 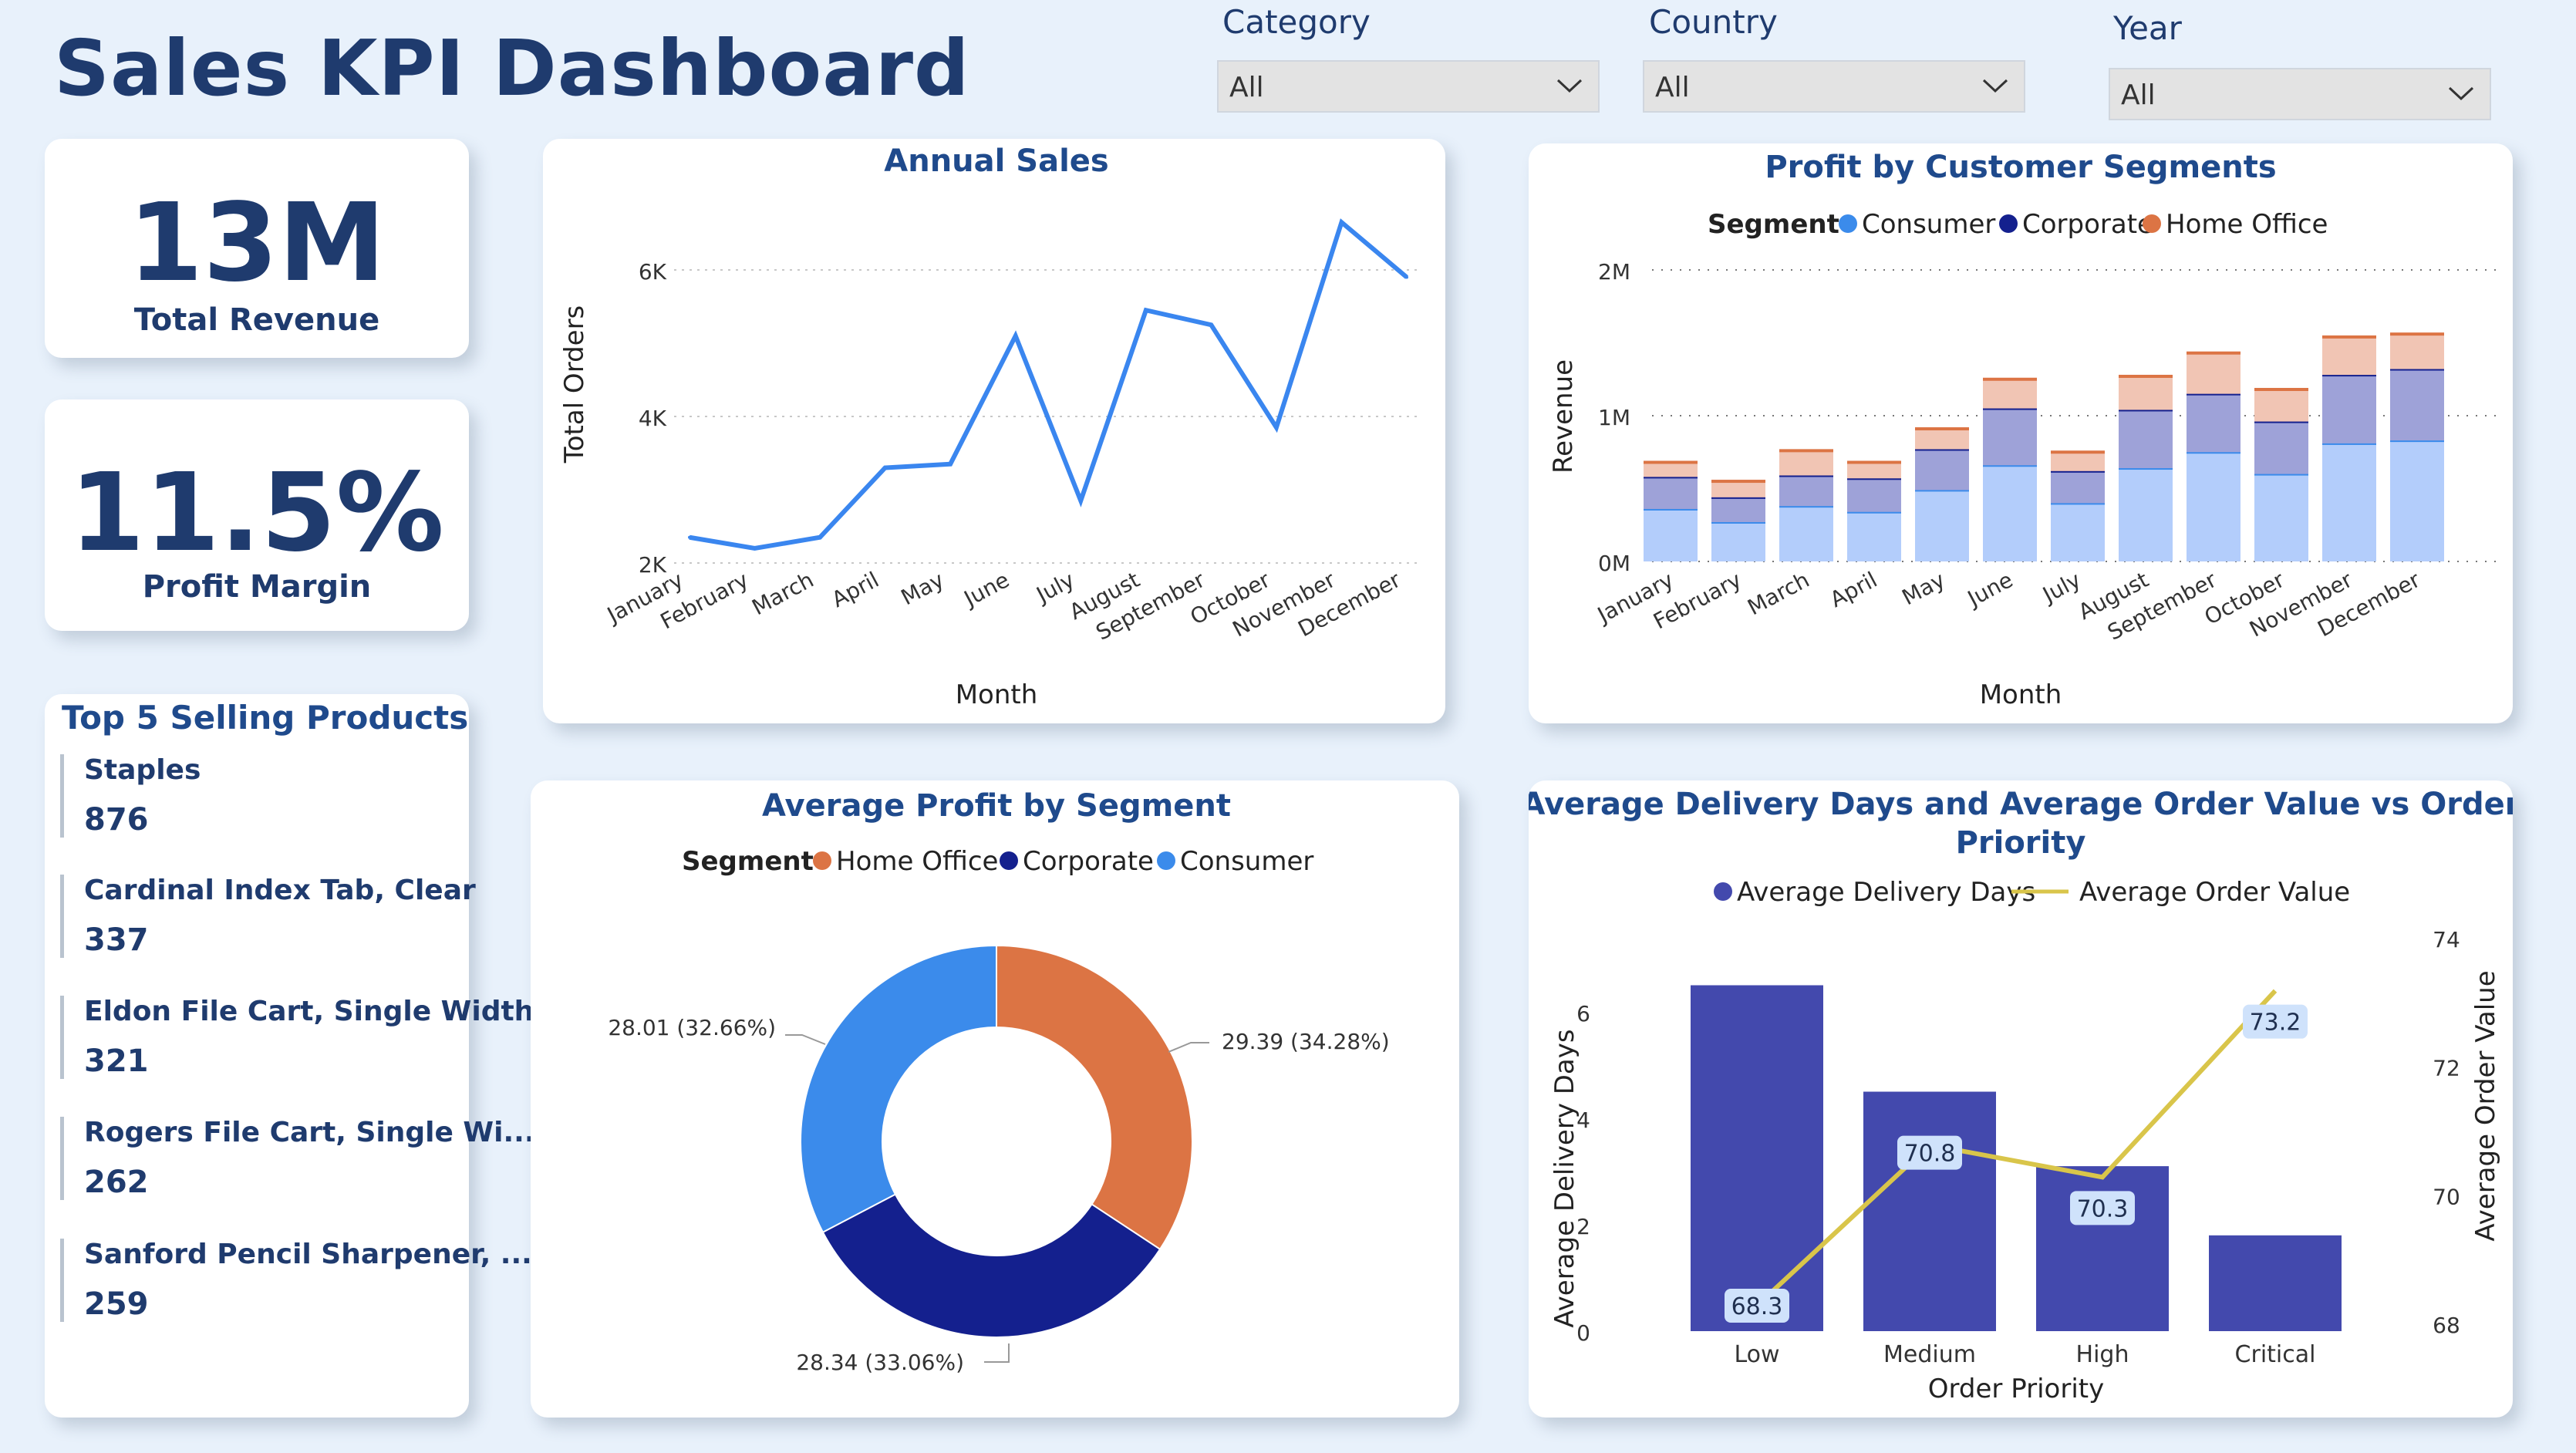 What do you see at coordinates (653, 272) in the screenshot?
I see `y-tick-label: 6K` at bounding box center [653, 272].